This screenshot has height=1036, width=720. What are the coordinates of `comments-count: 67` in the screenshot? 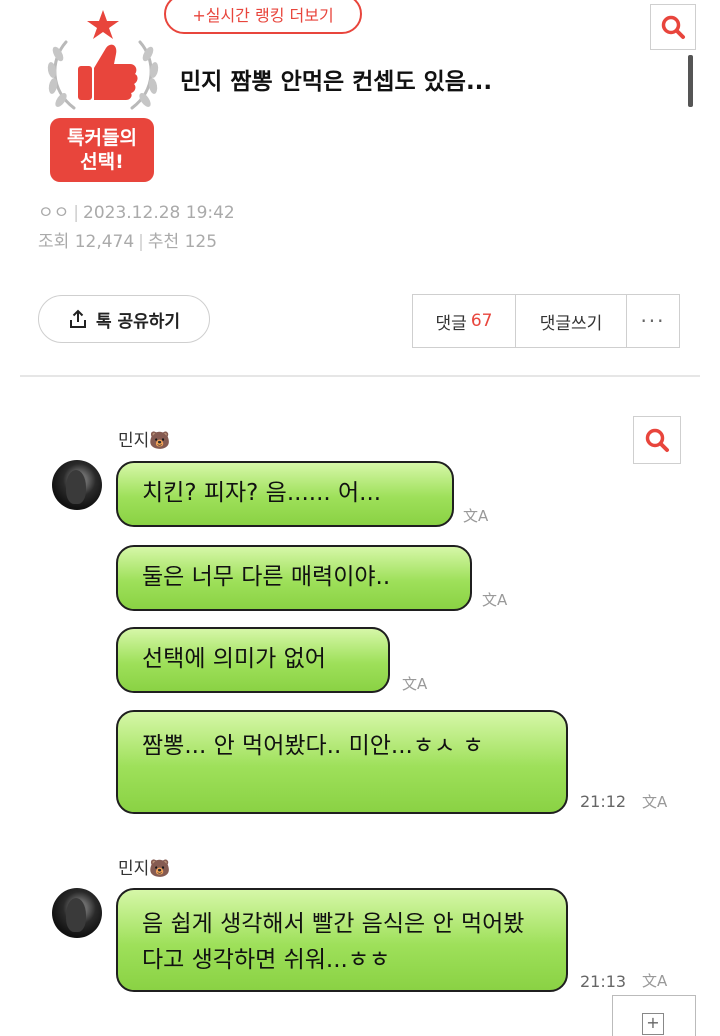 It's located at (481, 321).